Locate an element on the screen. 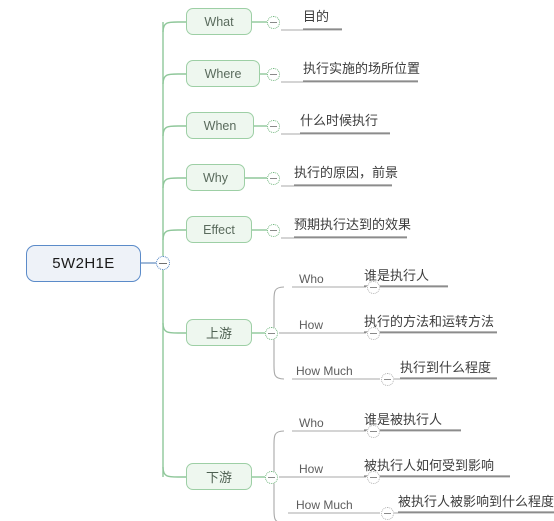 This screenshot has height=521, width=554. leaf-text-downstream-how-much: 被执行人被影响到什么程度 is located at coordinates (476, 502).